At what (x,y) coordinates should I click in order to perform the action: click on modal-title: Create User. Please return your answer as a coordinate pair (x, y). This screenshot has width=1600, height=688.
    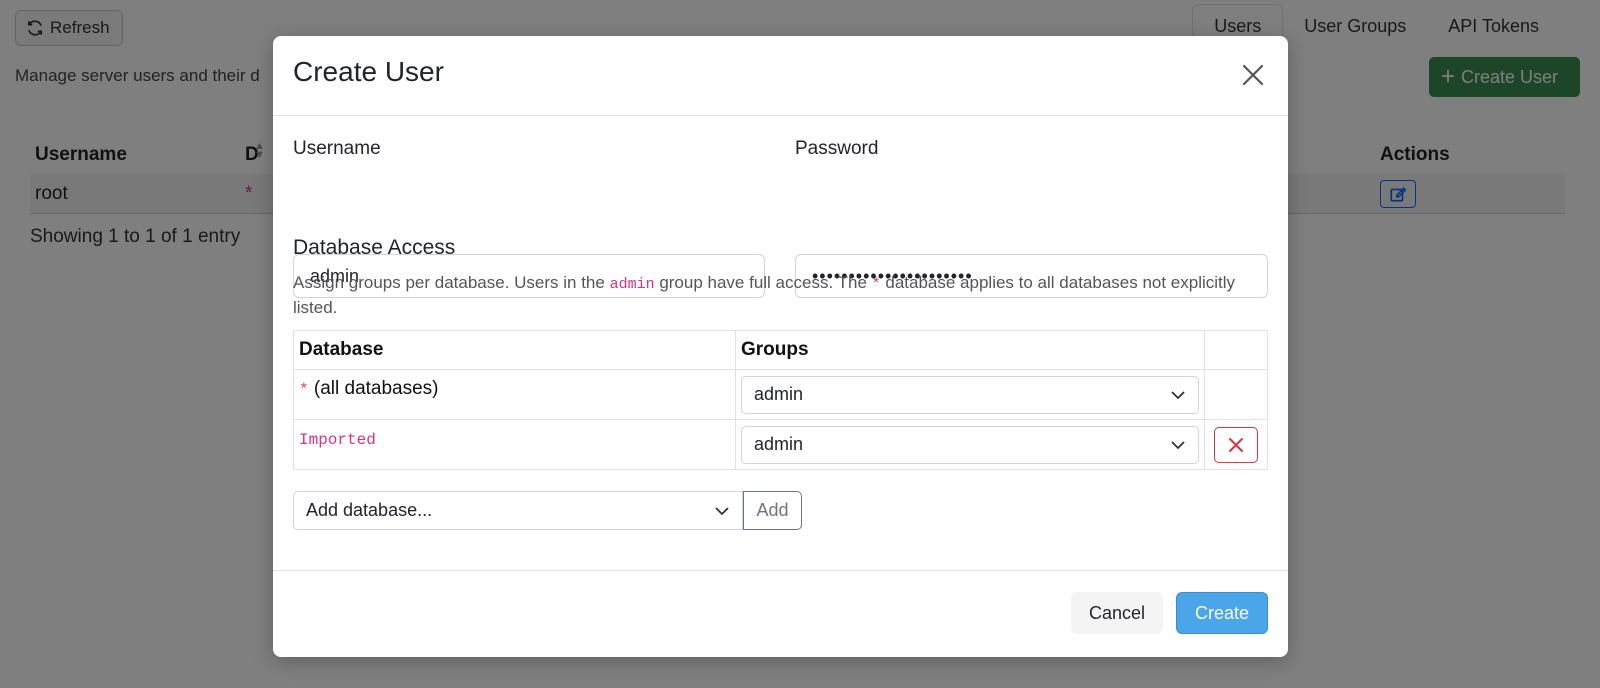
    Looking at the image, I should click on (368, 71).